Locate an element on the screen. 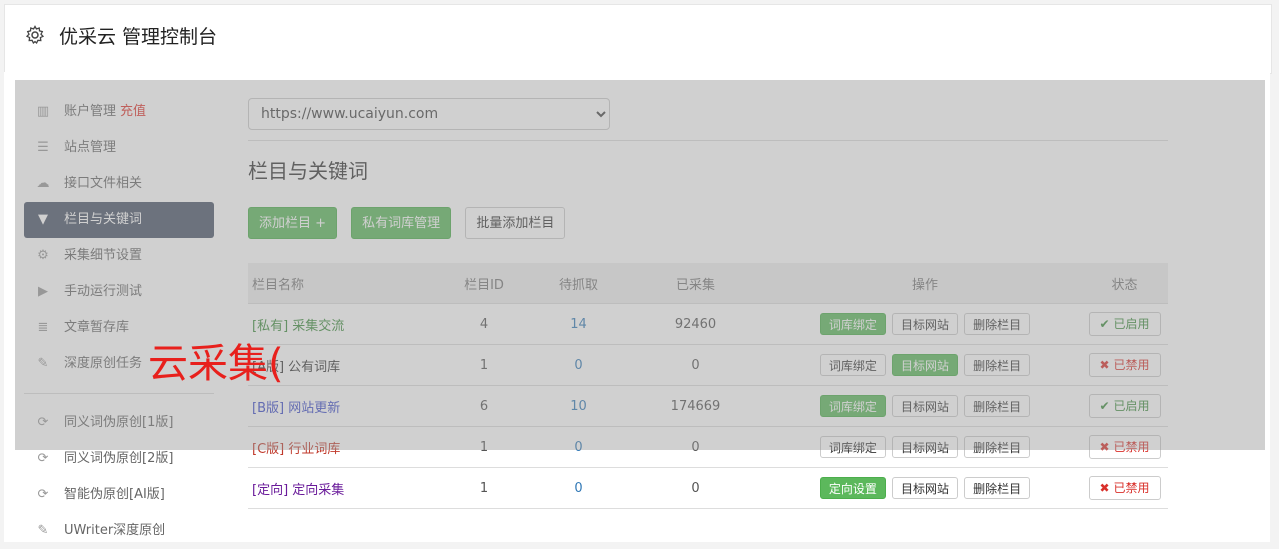 The width and height of the screenshot is (1279, 549). sidebar-item-label: 同义词伪原创[2版] is located at coordinates (119, 458).